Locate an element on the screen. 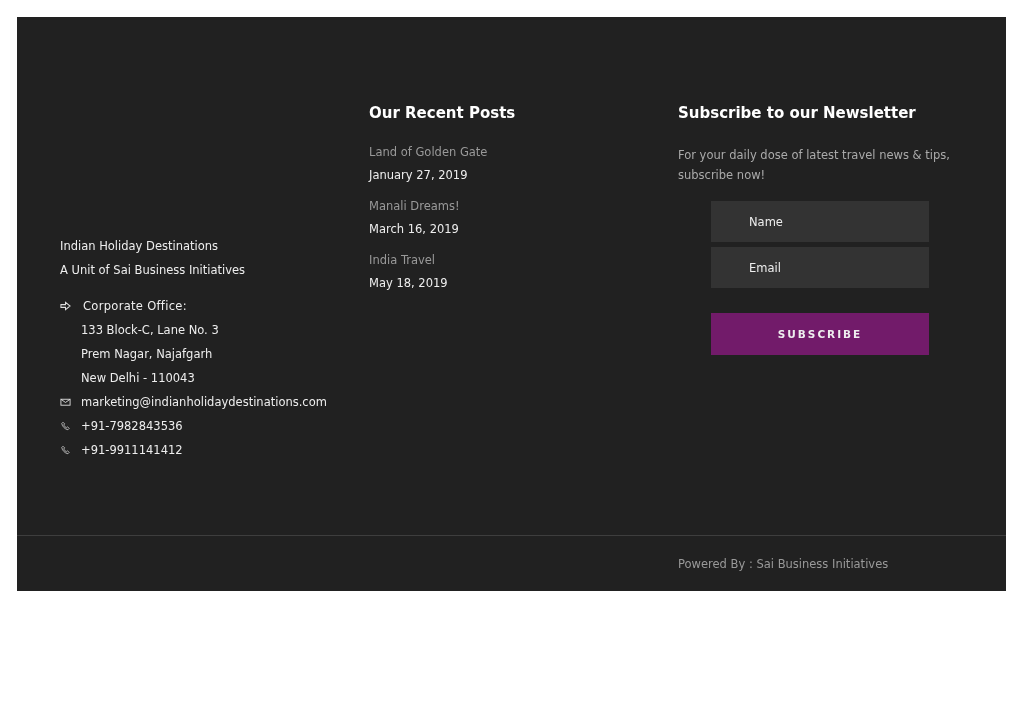 This screenshot has height=723, width=1024. post-title-link: Land of Golden Gate is located at coordinates (428, 152).